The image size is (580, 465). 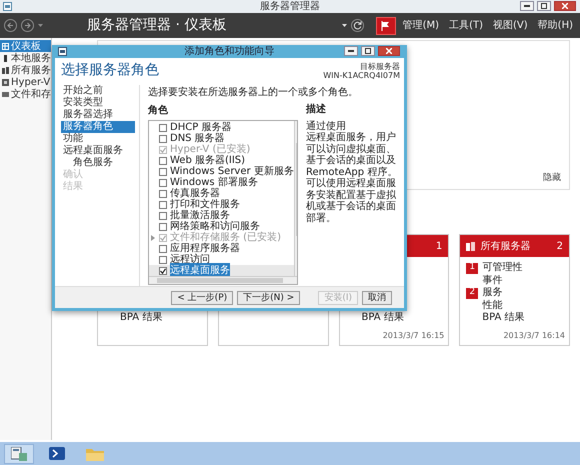 I want to click on description-link: 远程桌面服务, so click(x=336, y=137).